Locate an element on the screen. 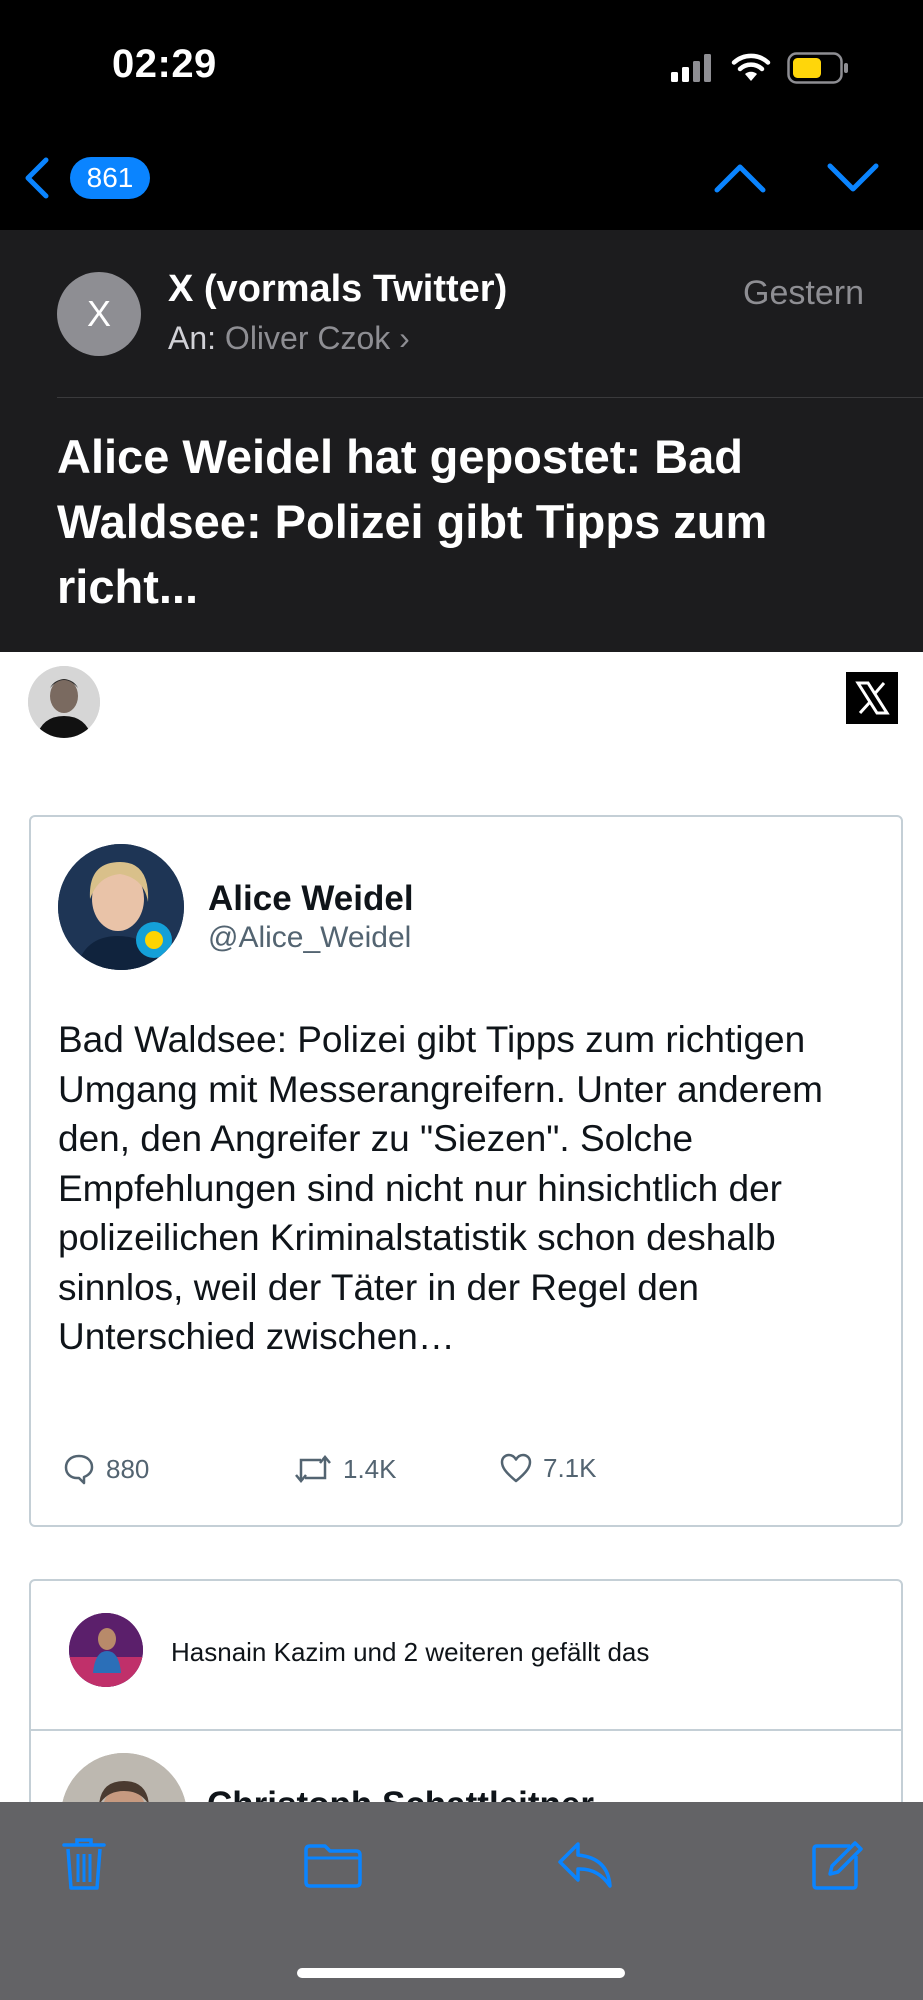 The image size is (923, 2000). compose-icon is located at coordinates (837, 1865).